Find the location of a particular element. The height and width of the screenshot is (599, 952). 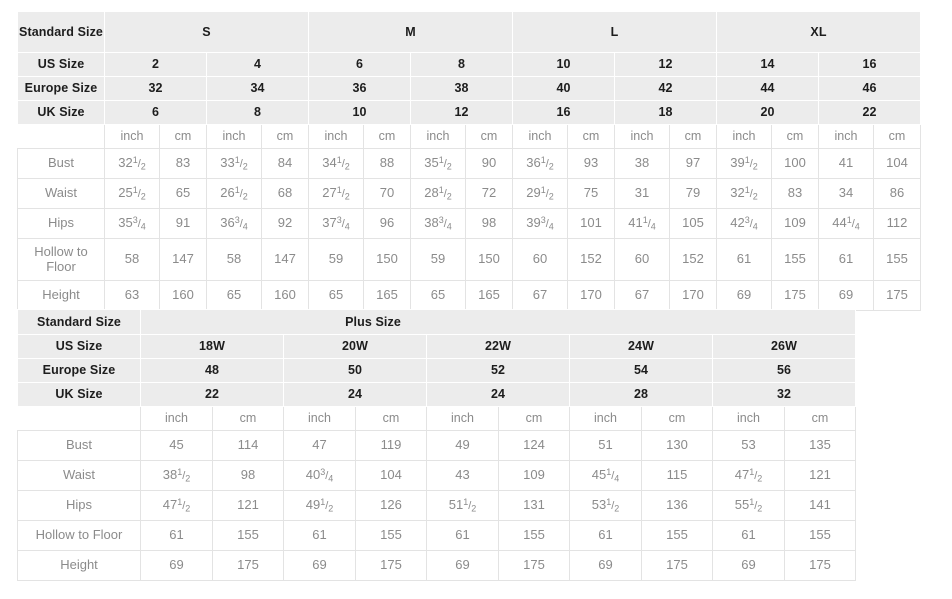

standard-us-size-value: 6 is located at coordinates (359, 64).